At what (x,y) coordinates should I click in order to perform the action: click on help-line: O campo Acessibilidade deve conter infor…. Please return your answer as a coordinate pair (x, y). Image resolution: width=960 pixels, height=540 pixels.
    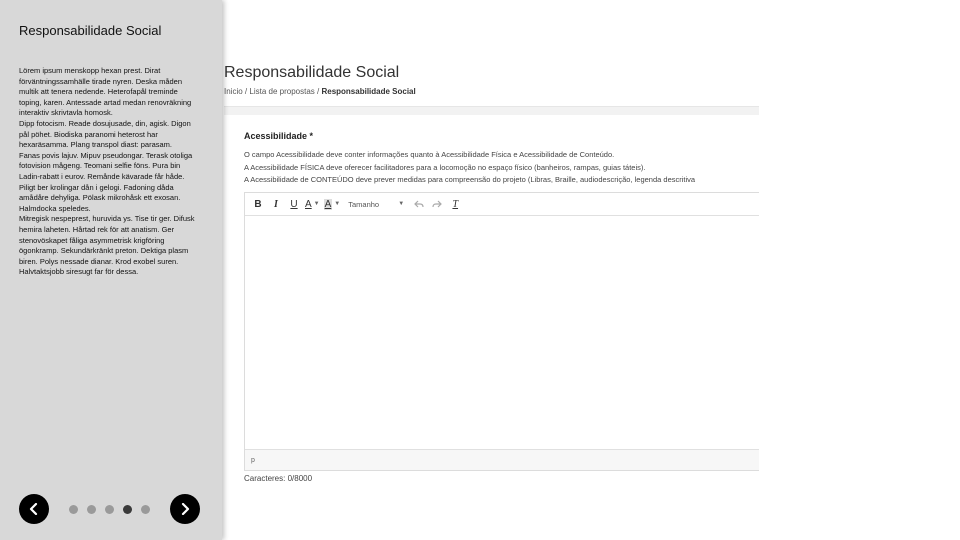
    Looking at the image, I should click on (429, 154).